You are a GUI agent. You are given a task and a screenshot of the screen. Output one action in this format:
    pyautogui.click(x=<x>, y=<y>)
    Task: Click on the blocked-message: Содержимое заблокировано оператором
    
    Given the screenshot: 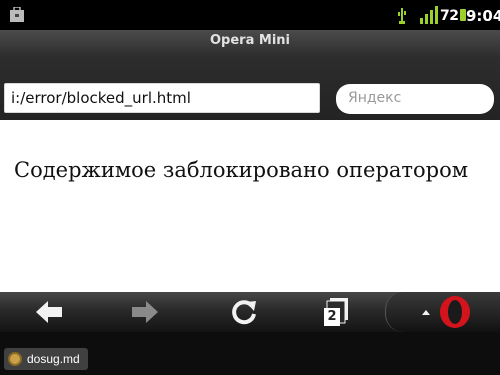 What is the action you would take?
    pyautogui.click(x=241, y=170)
    